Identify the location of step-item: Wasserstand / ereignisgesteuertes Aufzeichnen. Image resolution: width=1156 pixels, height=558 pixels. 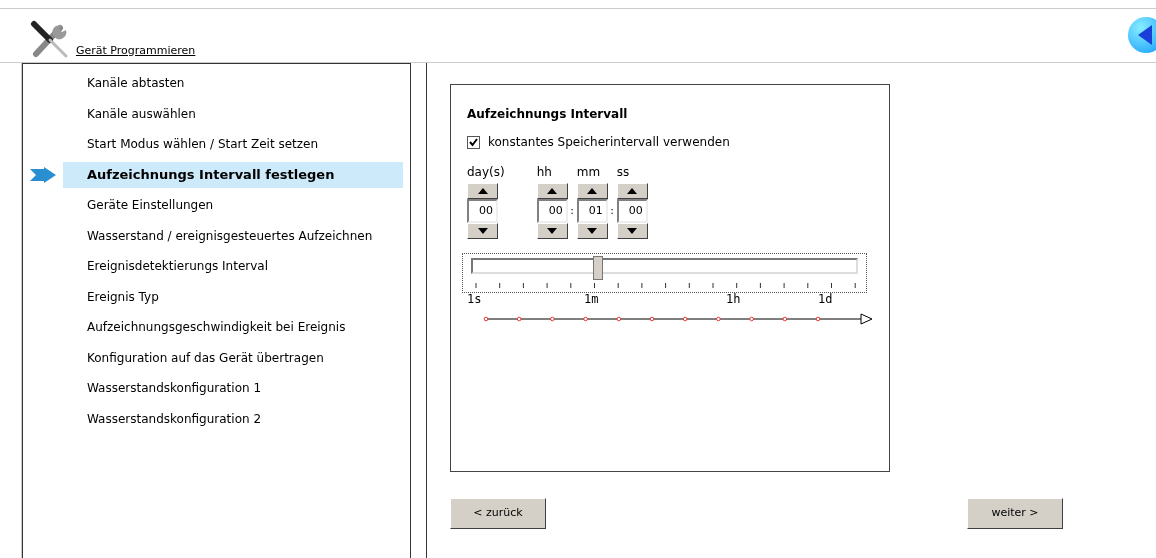
(233, 235).